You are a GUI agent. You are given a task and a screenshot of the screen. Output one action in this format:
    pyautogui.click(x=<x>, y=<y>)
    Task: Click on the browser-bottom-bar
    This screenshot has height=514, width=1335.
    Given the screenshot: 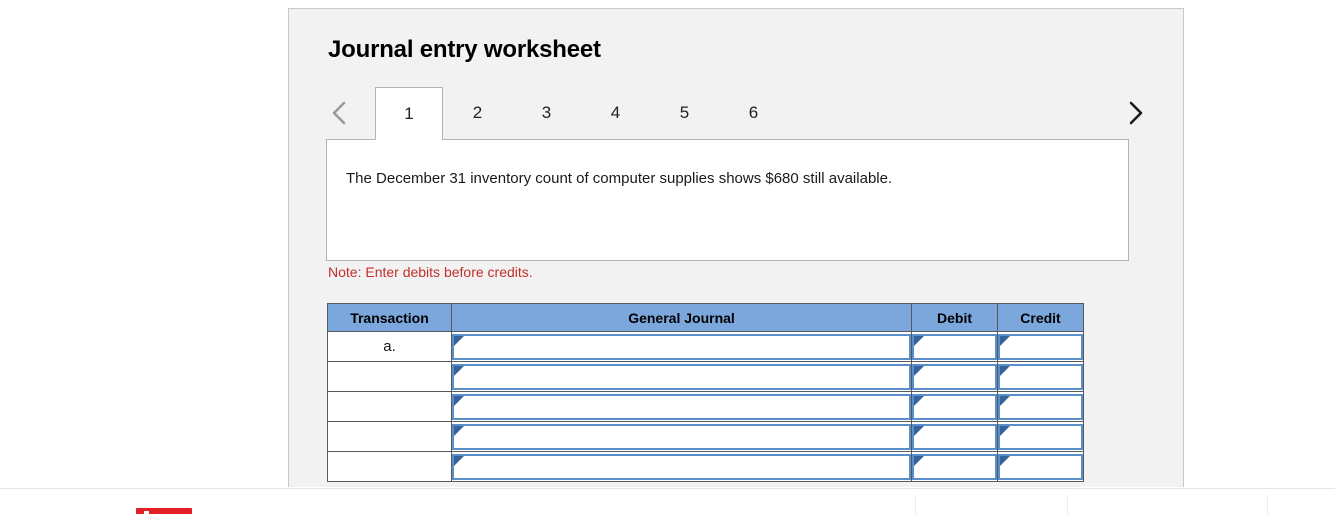 What is the action you would take?
    pyautogui.click(x=667, y=501)
    